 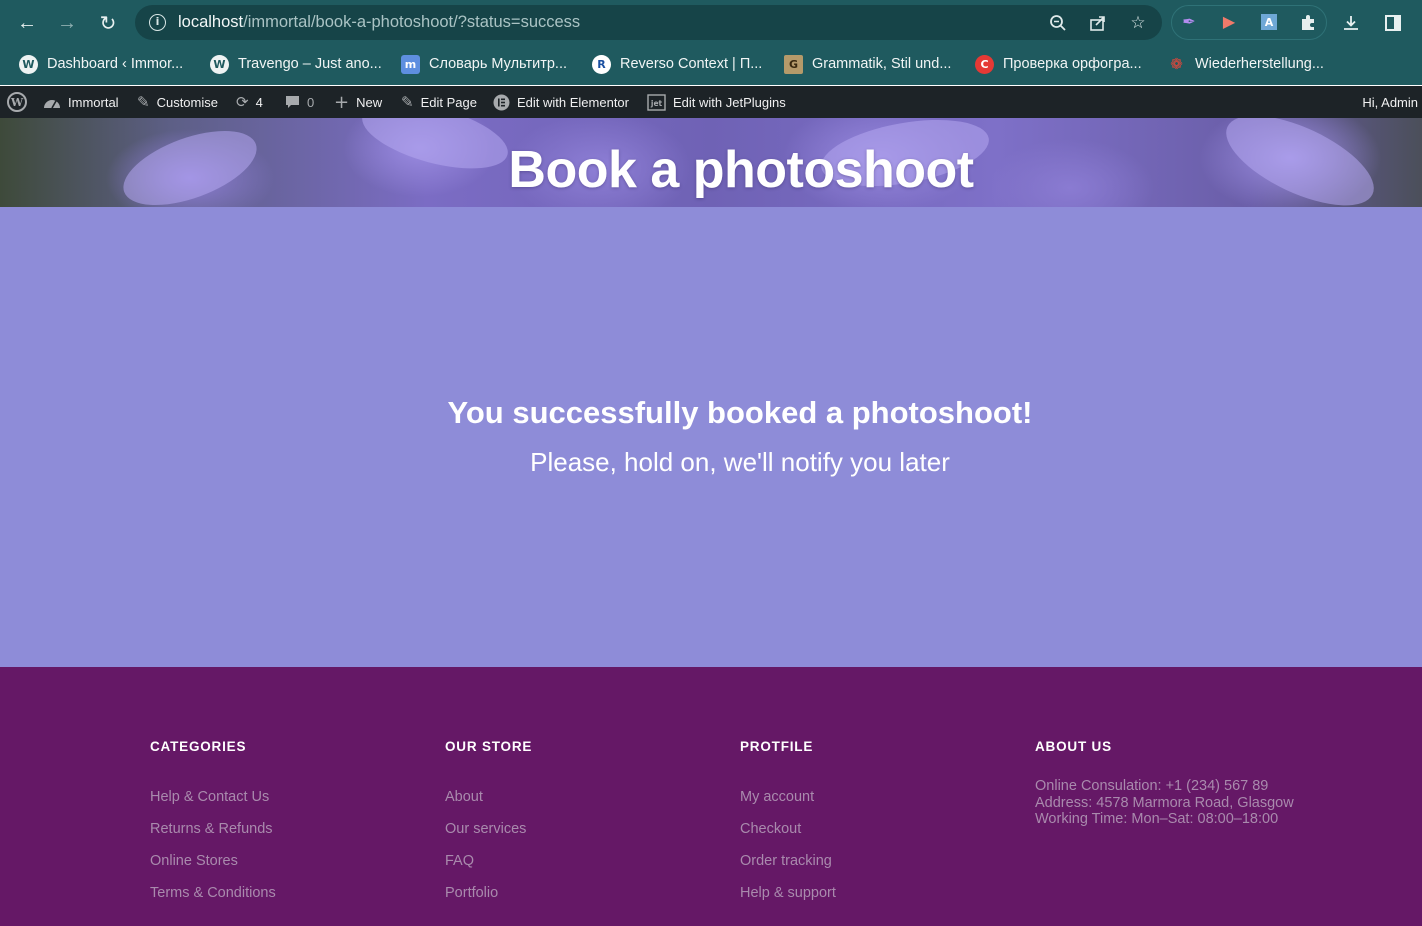 What do you see at coordinates (27, 23) in the screenshot?
I see `back-arrow-icon: ←` at bounding box center [27, 23].